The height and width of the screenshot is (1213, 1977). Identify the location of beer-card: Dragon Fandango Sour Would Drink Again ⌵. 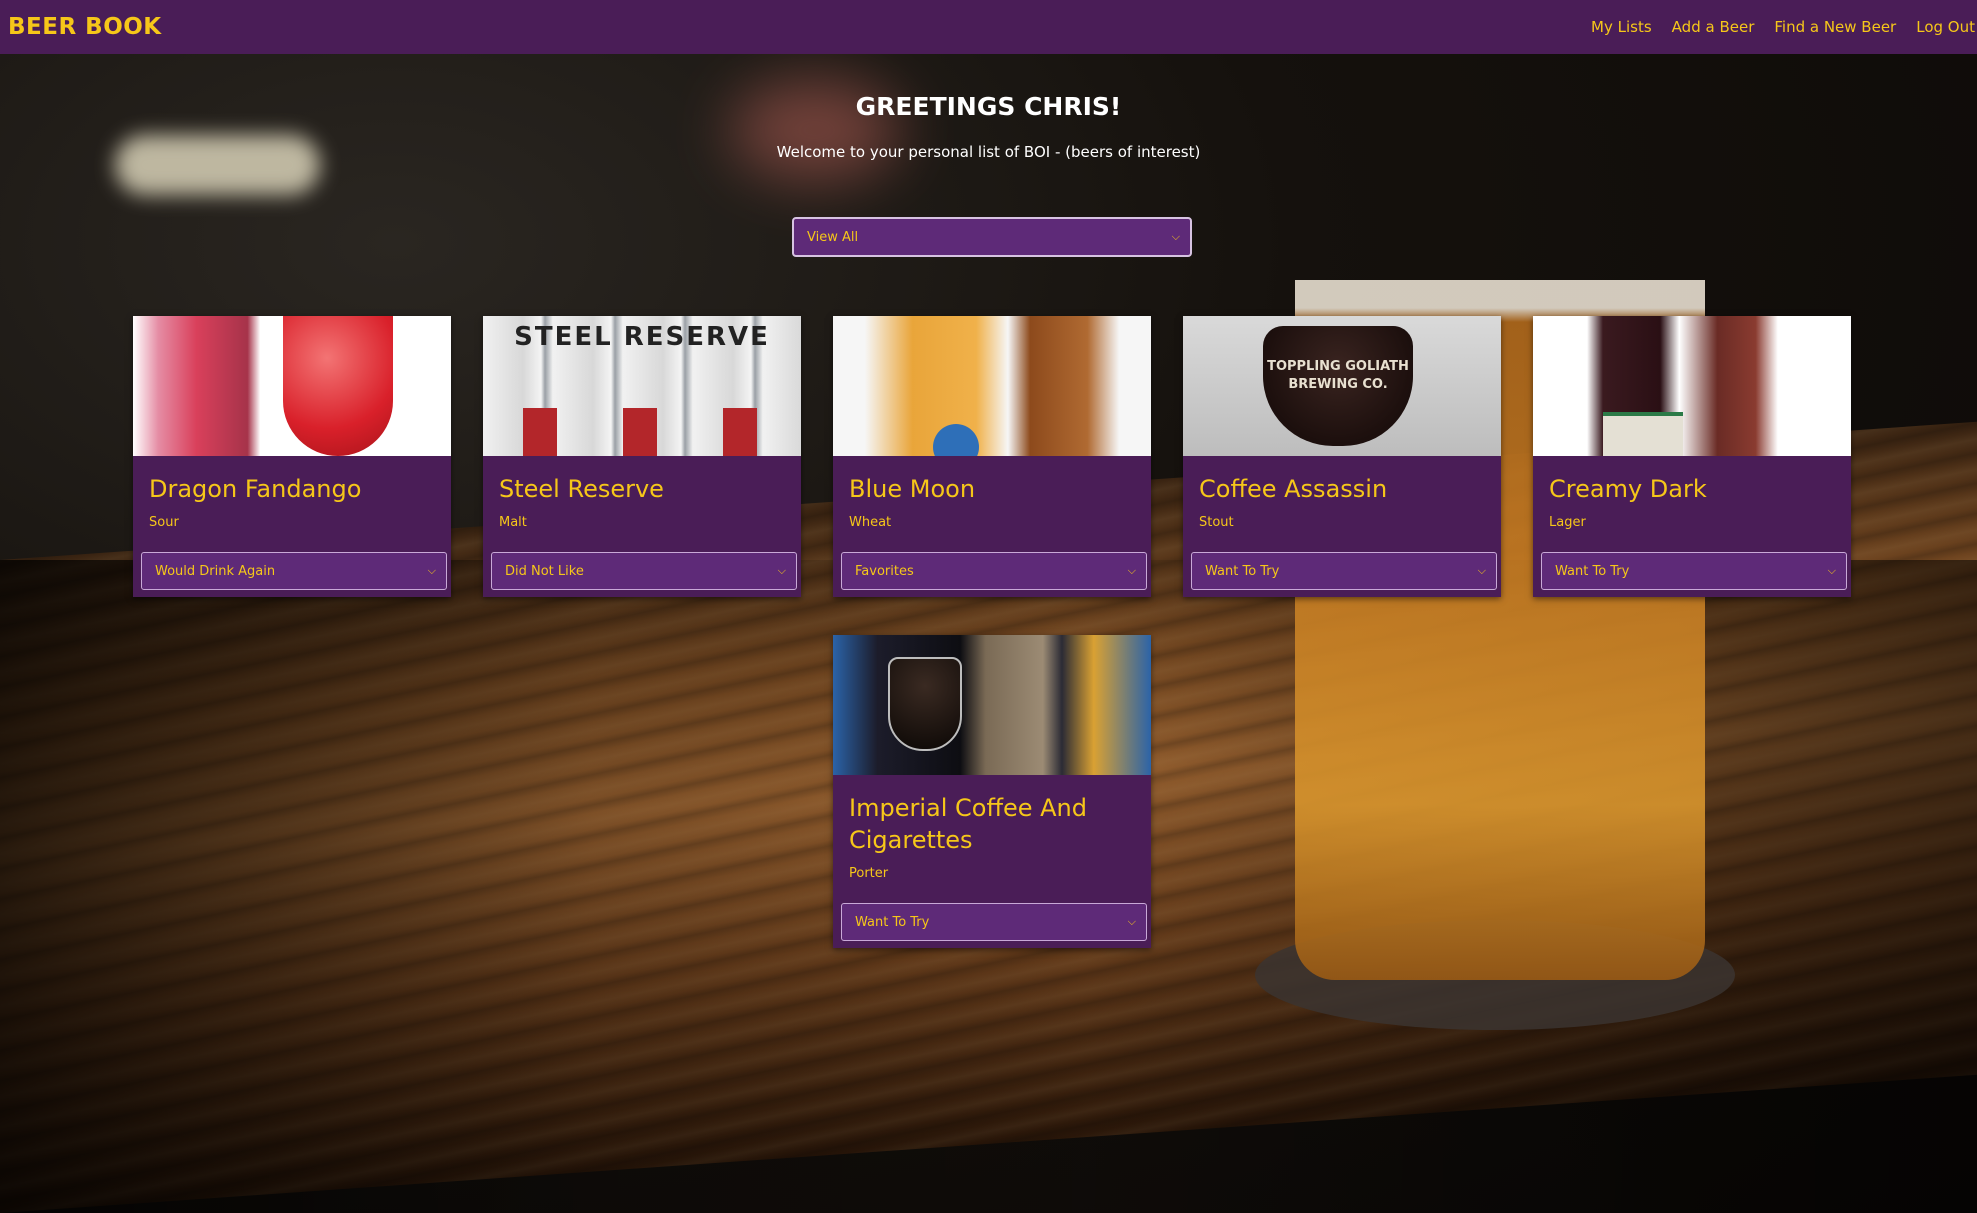
(292, 456).